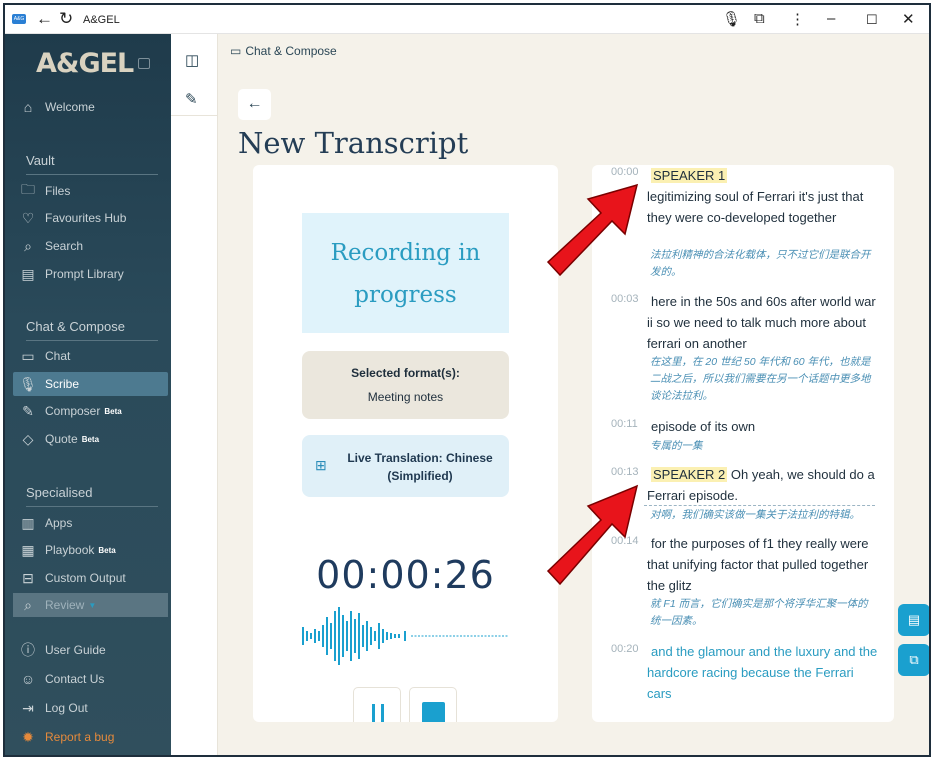 The height and width of the screenshot is (762, 936). What do you see at coordinates (405, 273) in the screenshot?
I see `recording-status: Recording in progress` at bounding box center [405, 273].